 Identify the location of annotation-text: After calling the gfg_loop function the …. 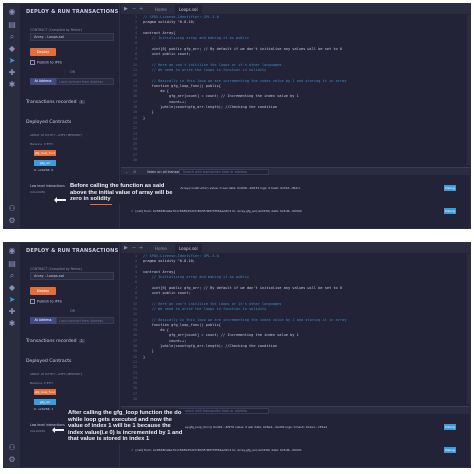
(126, 426).